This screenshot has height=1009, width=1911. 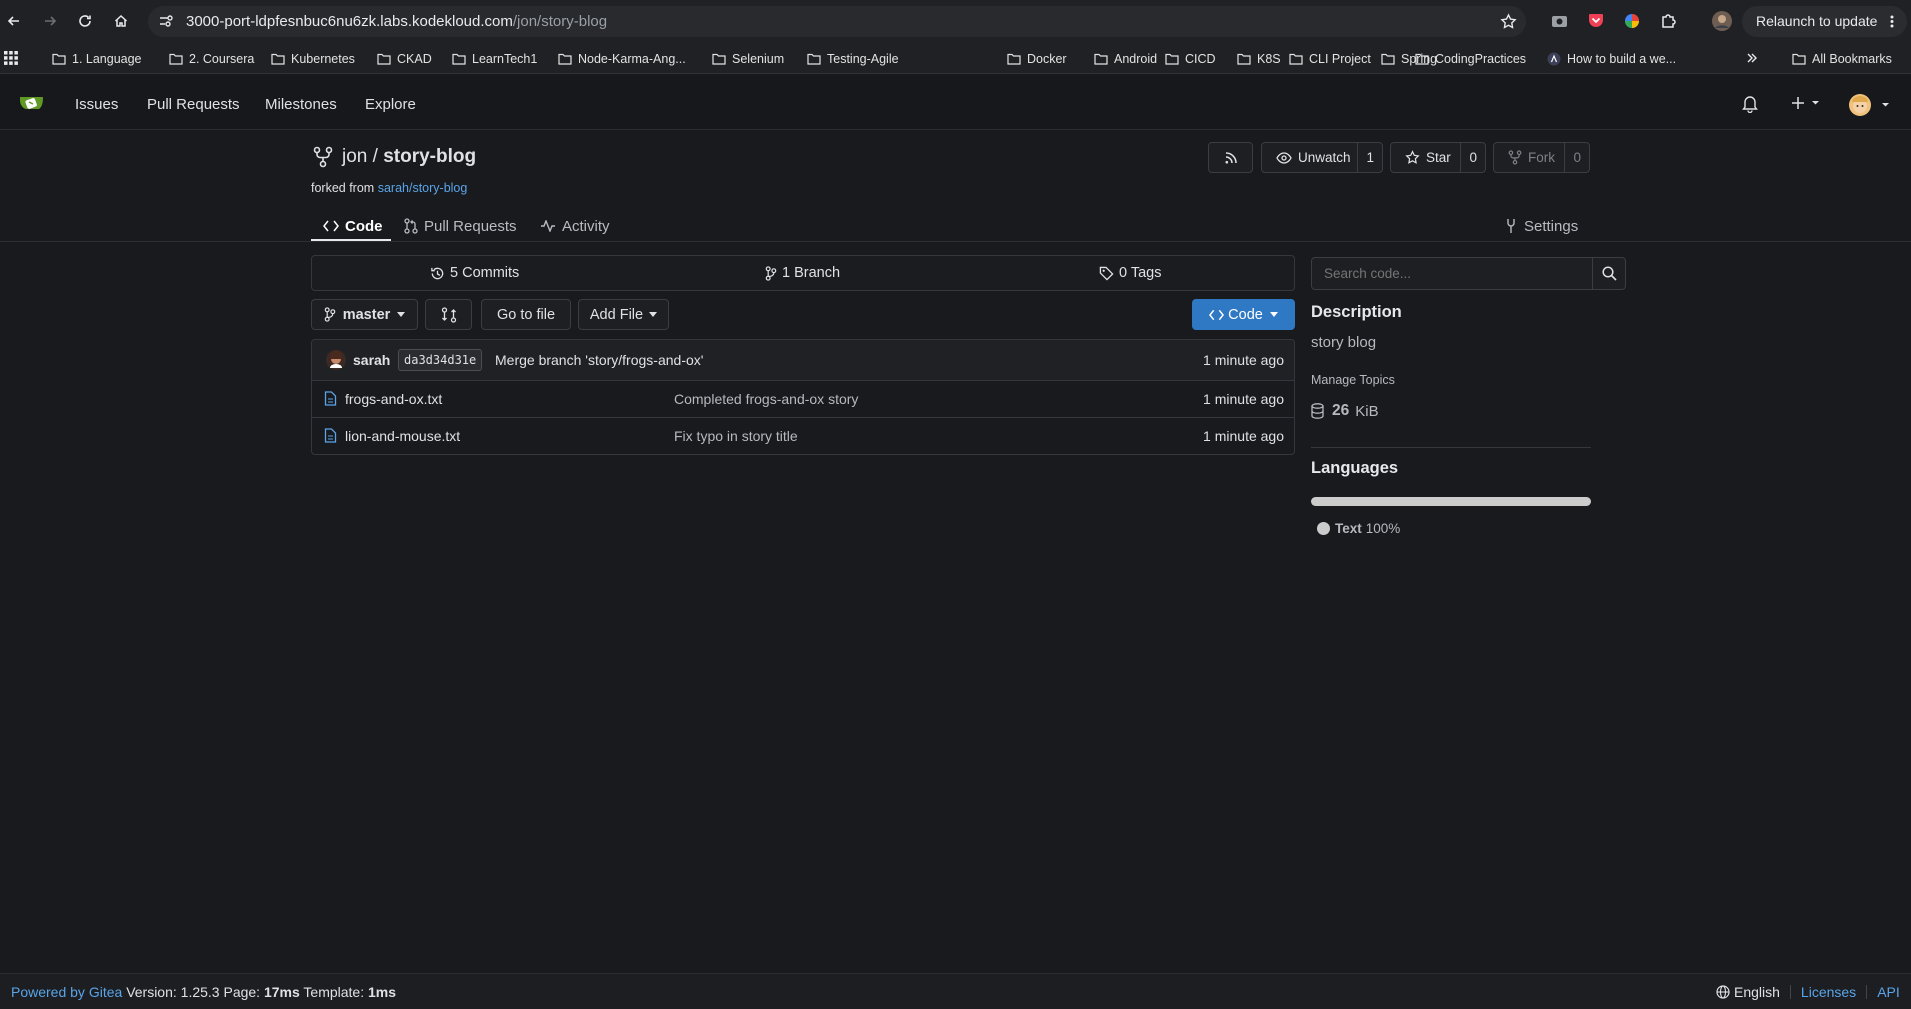 What do you see at coordinates (390, 104) in the screenshot?
I see `nav-explore: Explore` at bounding box center [390, 104].